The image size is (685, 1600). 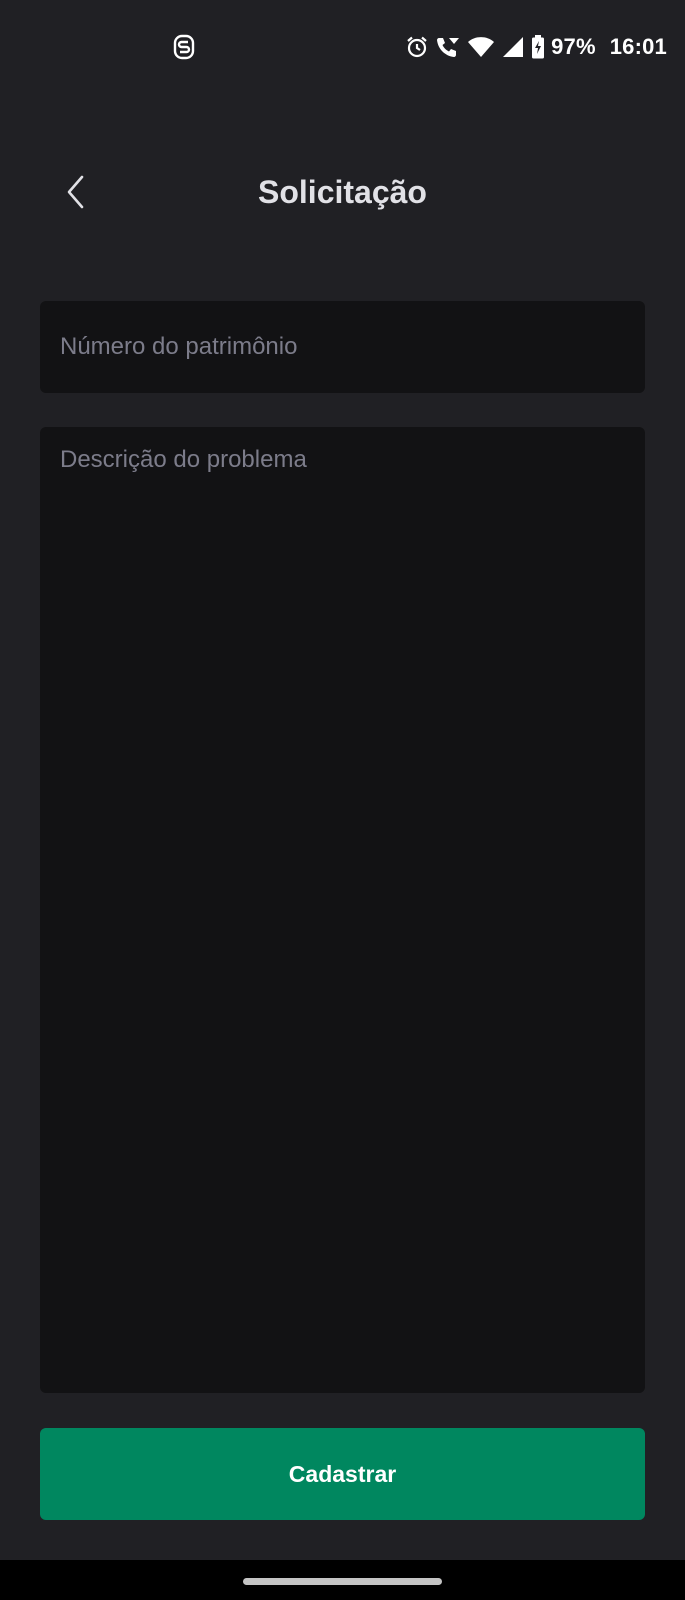 I want to click on navigation-bar, so click(x=342, y=1580).